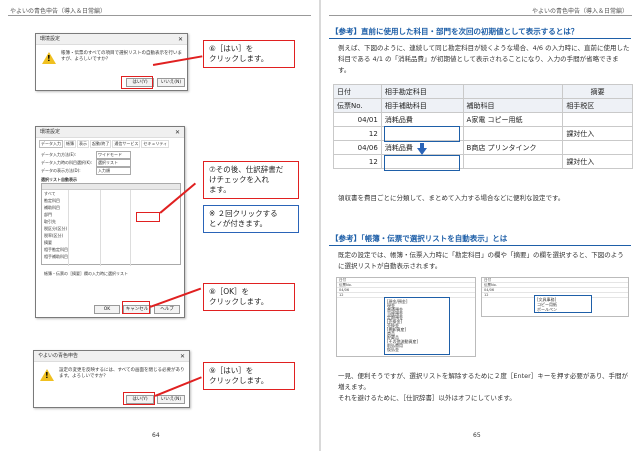  I want to click on col-header: 伝票No., so click(357, 105).